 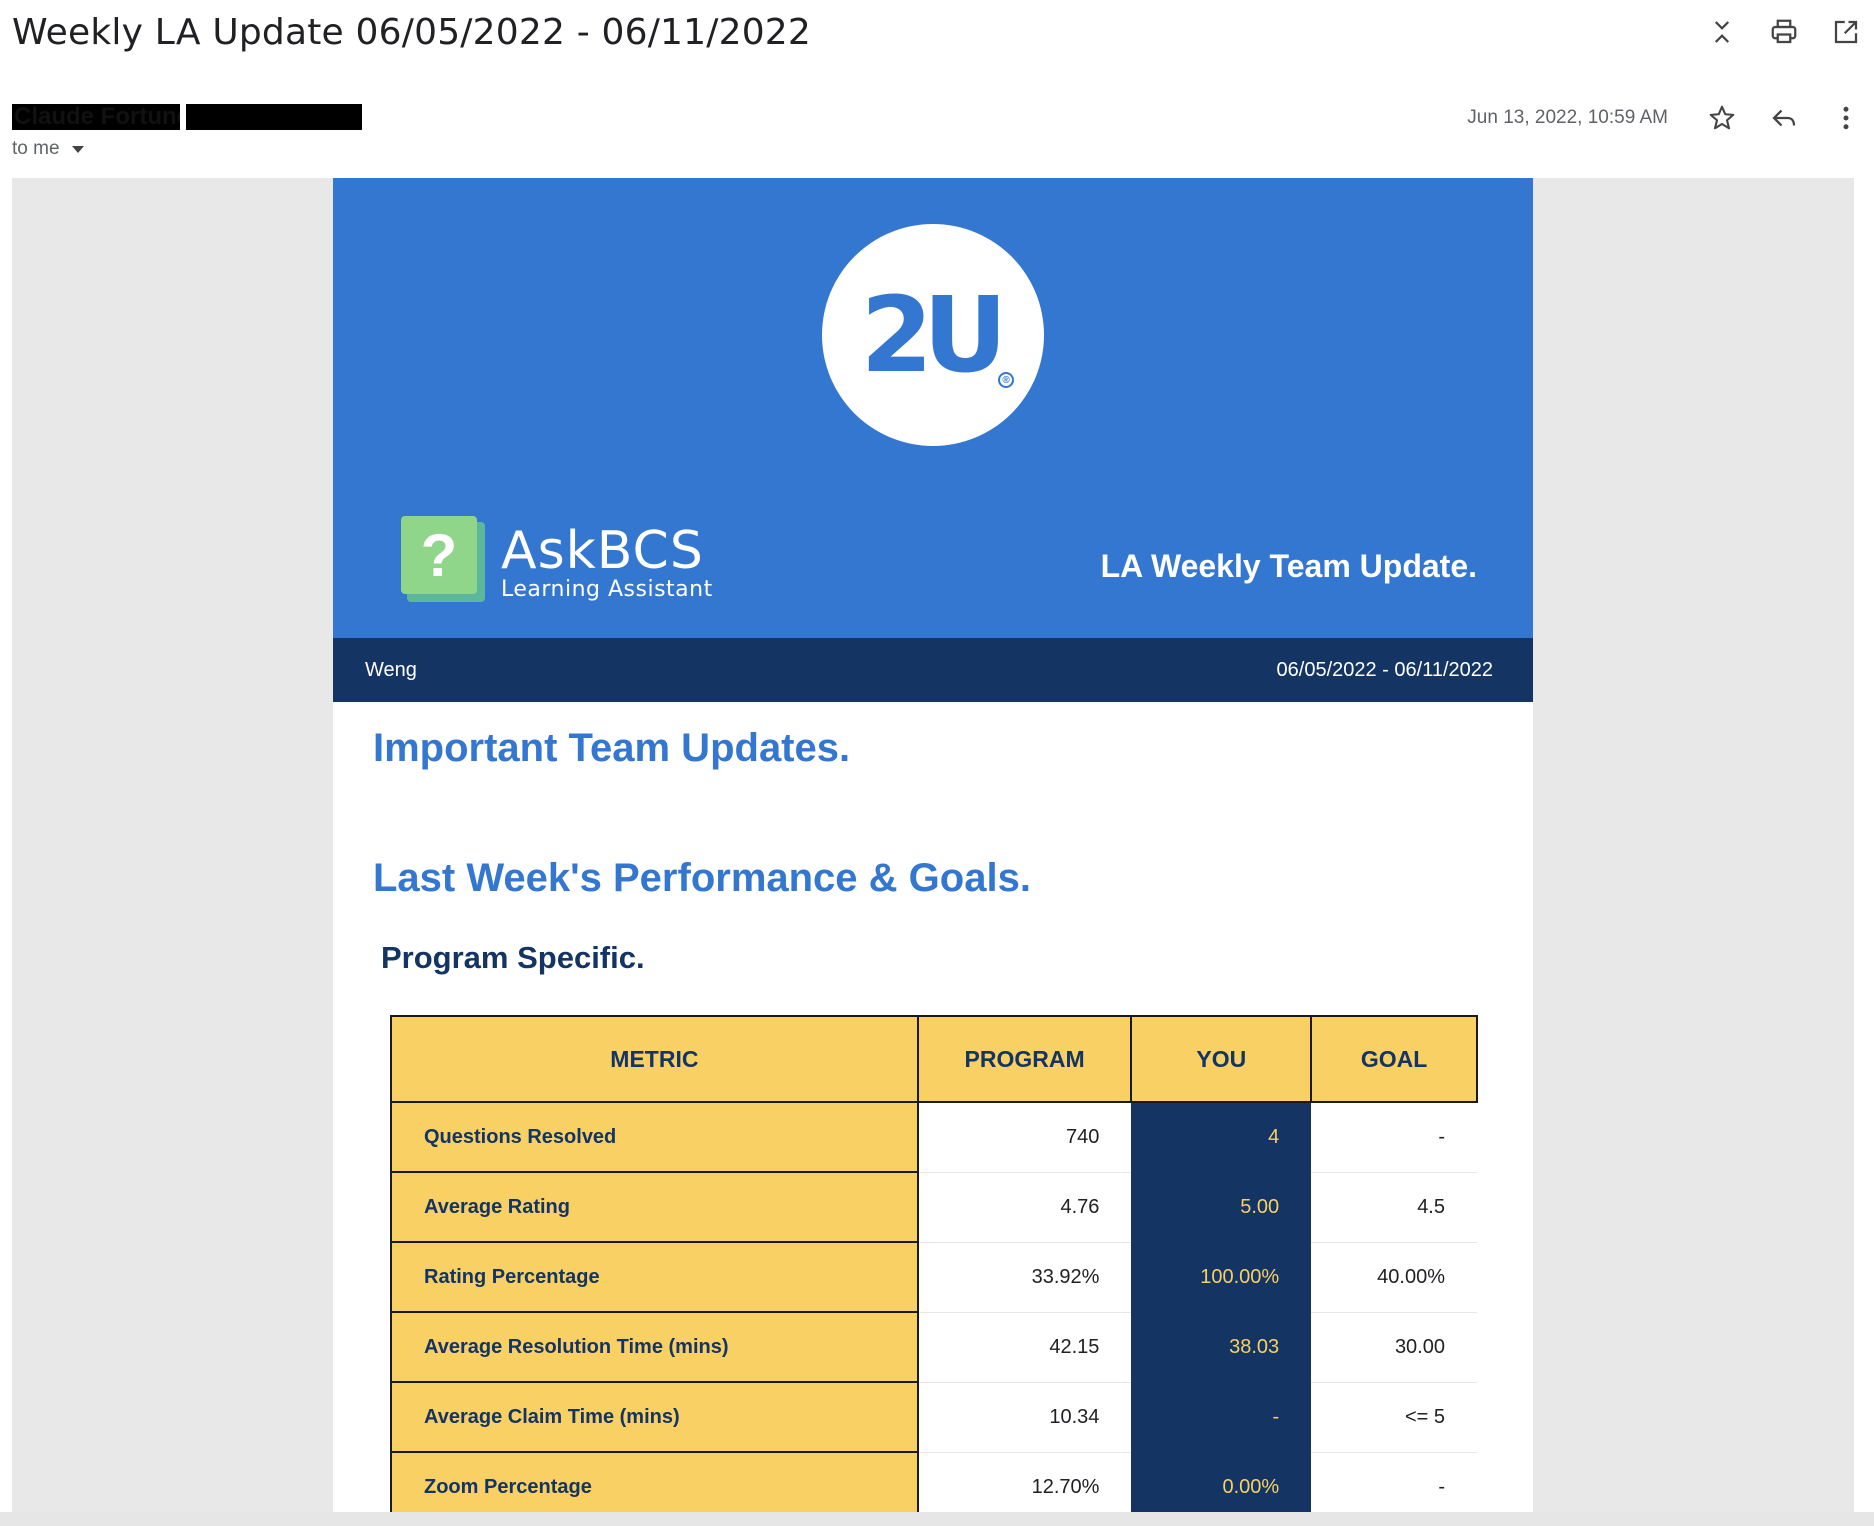 What do you see at coordinates (444, 563) in the screenshot?
I see `question-badge-icon: ?` at bounding box center [444, 563].